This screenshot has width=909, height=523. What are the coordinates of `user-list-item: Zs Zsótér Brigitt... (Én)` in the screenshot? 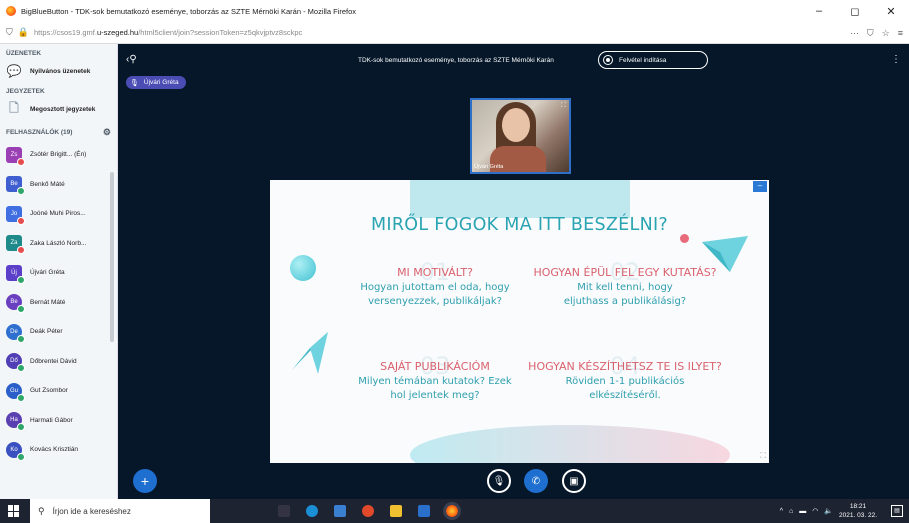 It's located at (58, 155).